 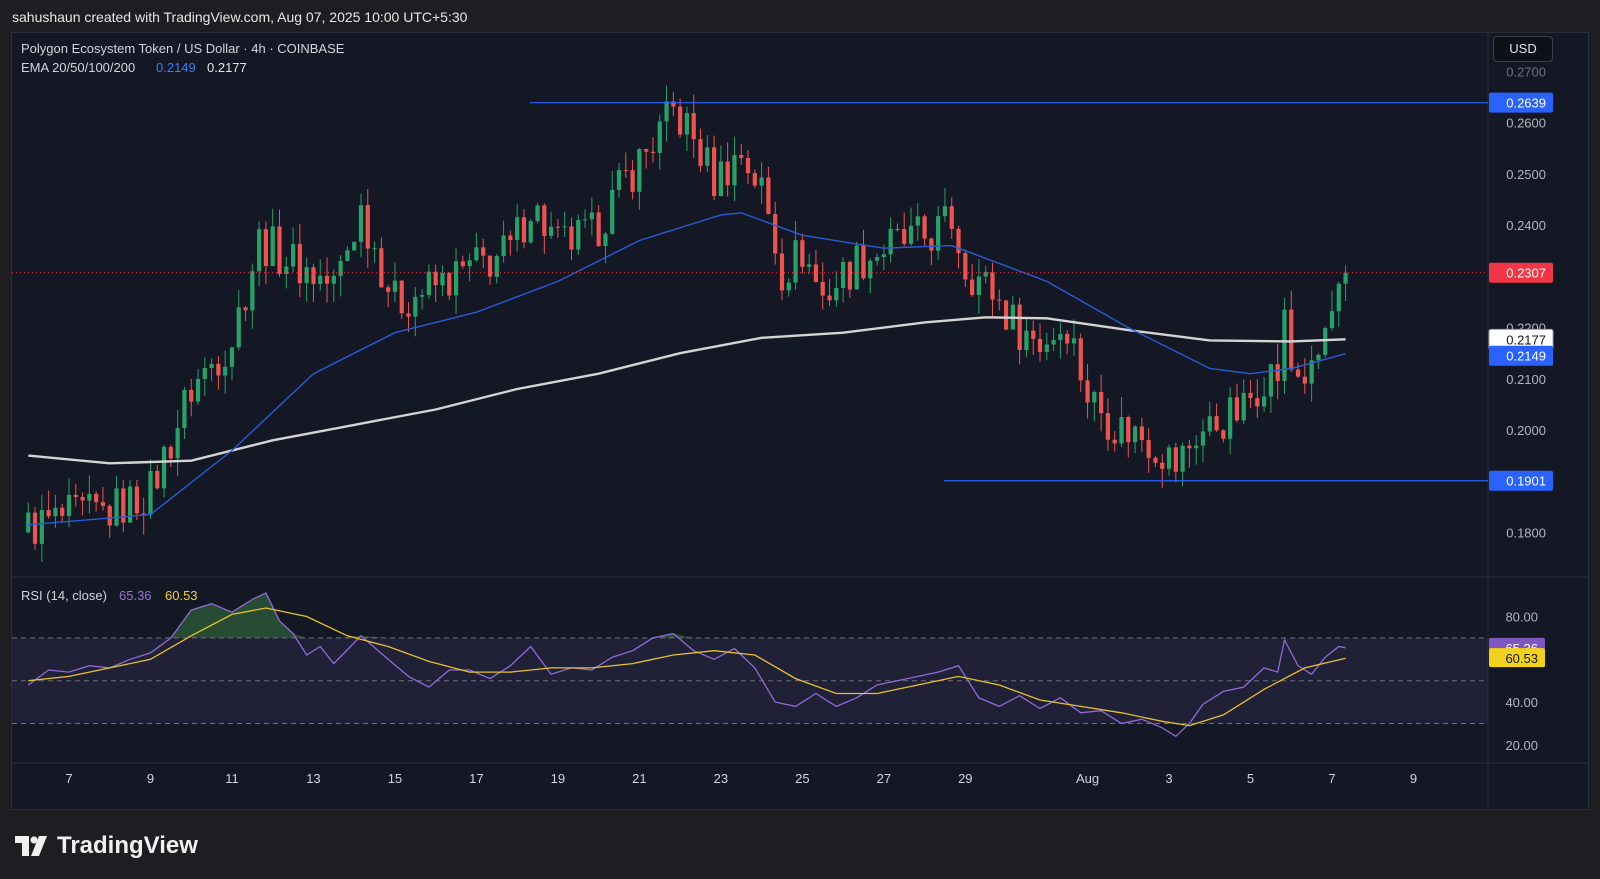 What do you see at coordinates (1521, 745) in the screenshot?
I see `rsi-tick-label: 20.00` at bounding box center [1521, 745].